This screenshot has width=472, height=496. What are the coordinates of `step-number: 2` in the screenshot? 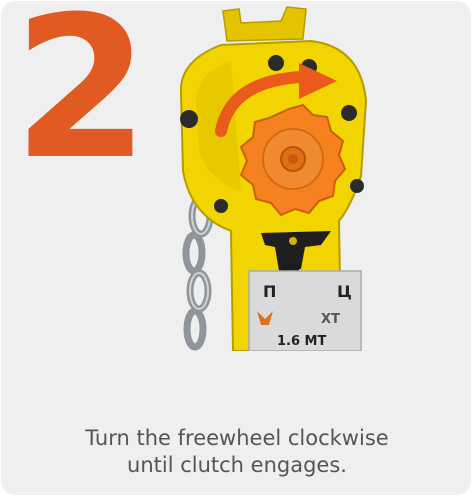 It's located at (81, 102).